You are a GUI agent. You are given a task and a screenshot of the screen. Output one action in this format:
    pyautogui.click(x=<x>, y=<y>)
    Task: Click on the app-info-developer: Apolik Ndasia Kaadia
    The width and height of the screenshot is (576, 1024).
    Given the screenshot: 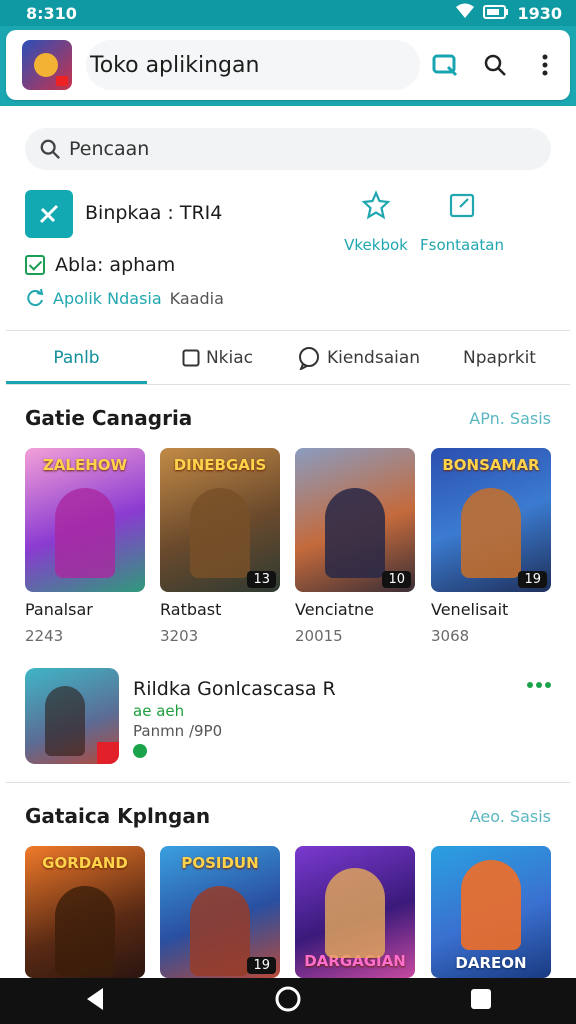 What is the action you would take?
    pyautogui.click(x=124, y=298)
    